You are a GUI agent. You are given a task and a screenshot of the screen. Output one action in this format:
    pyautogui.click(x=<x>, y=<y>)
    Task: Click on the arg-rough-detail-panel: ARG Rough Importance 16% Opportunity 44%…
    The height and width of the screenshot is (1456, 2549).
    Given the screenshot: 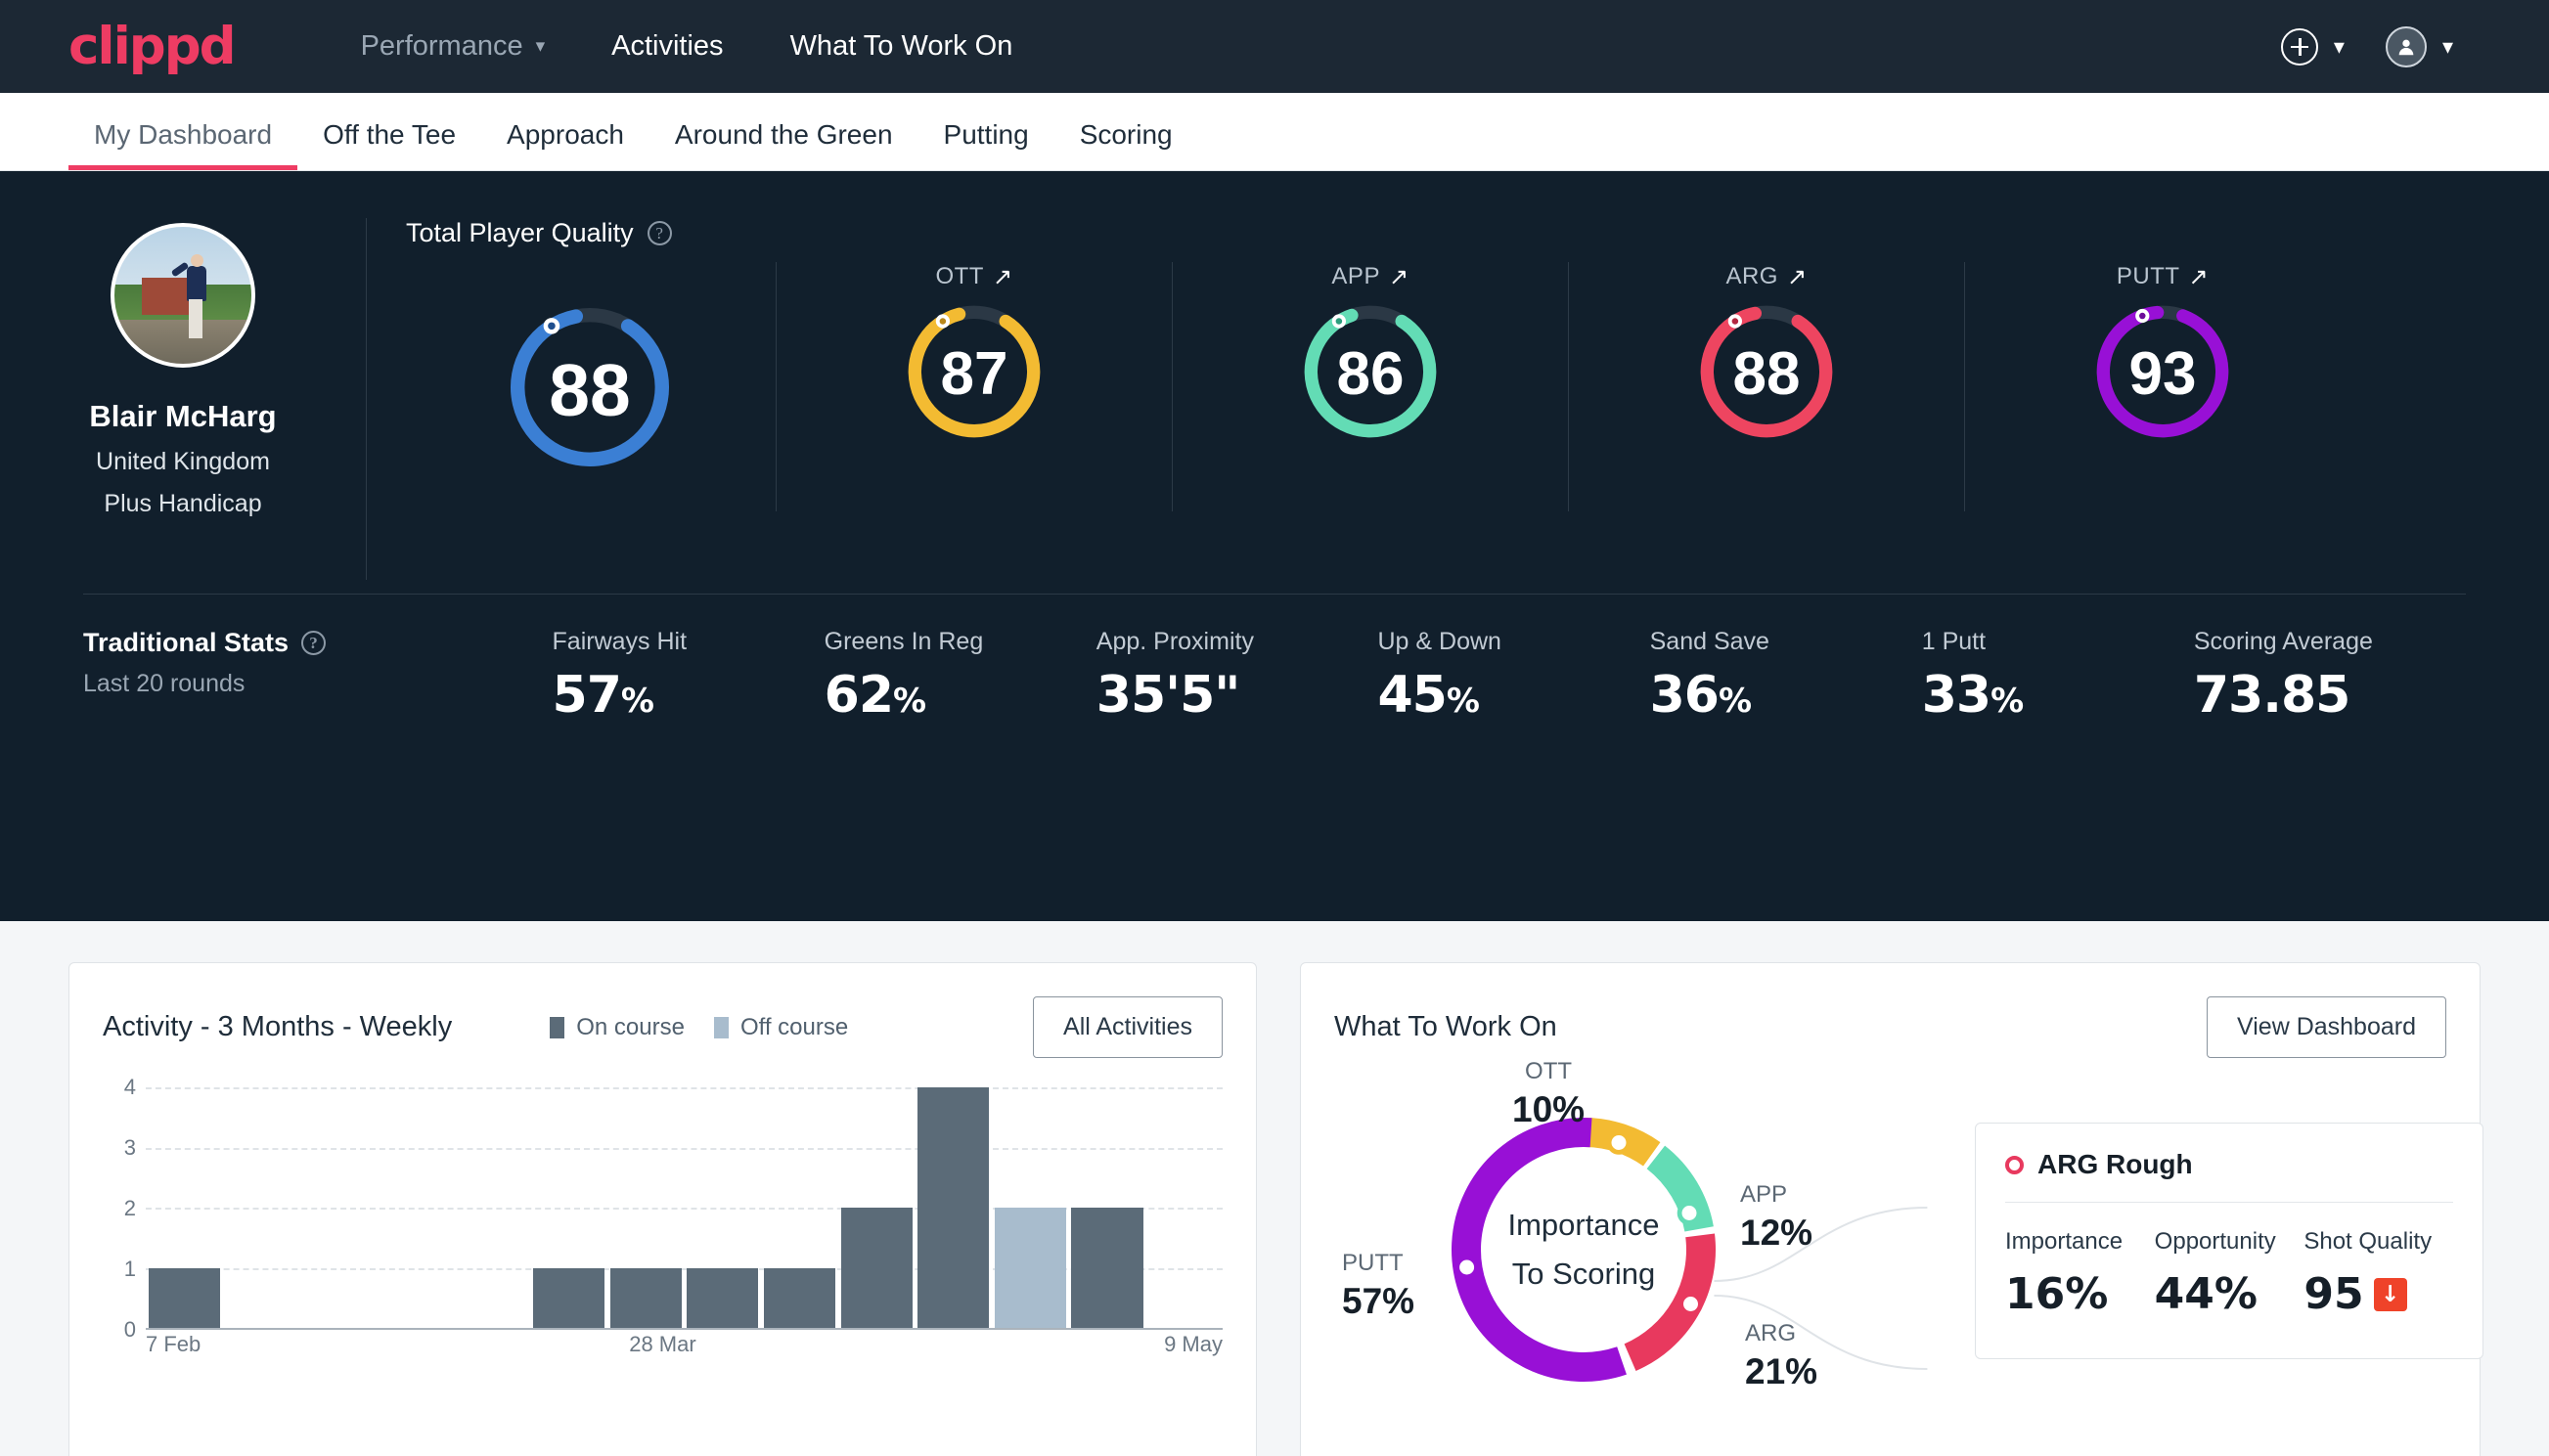 What is the action you would take?
    pyautogui.click(x=2229, y=1241)
    